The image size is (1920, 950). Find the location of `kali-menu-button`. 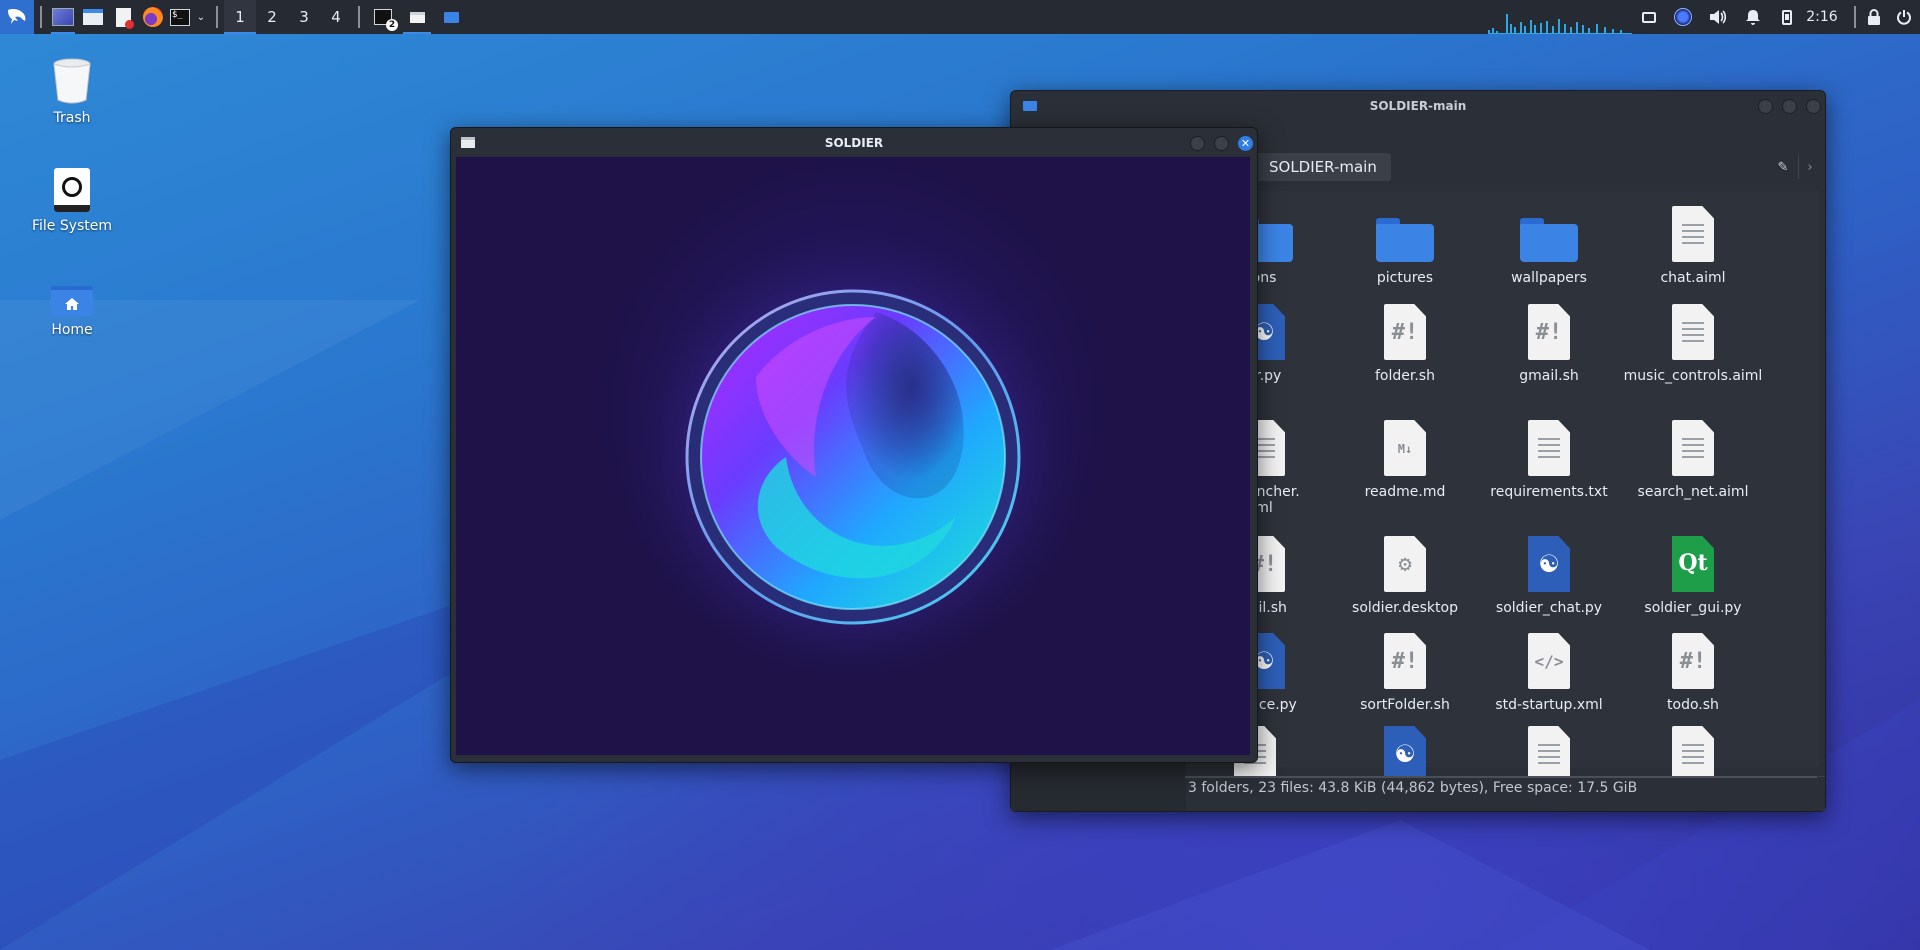

kali-menu-button is located at coordinates (17, 17).